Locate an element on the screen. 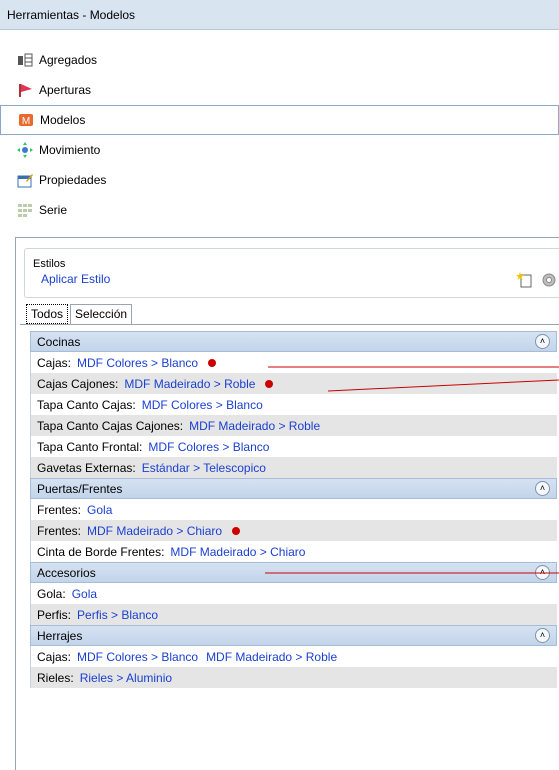 This screenshot has height=770, width=559. property-label: Cajas Cajones: is located at coordinates (78, 383).